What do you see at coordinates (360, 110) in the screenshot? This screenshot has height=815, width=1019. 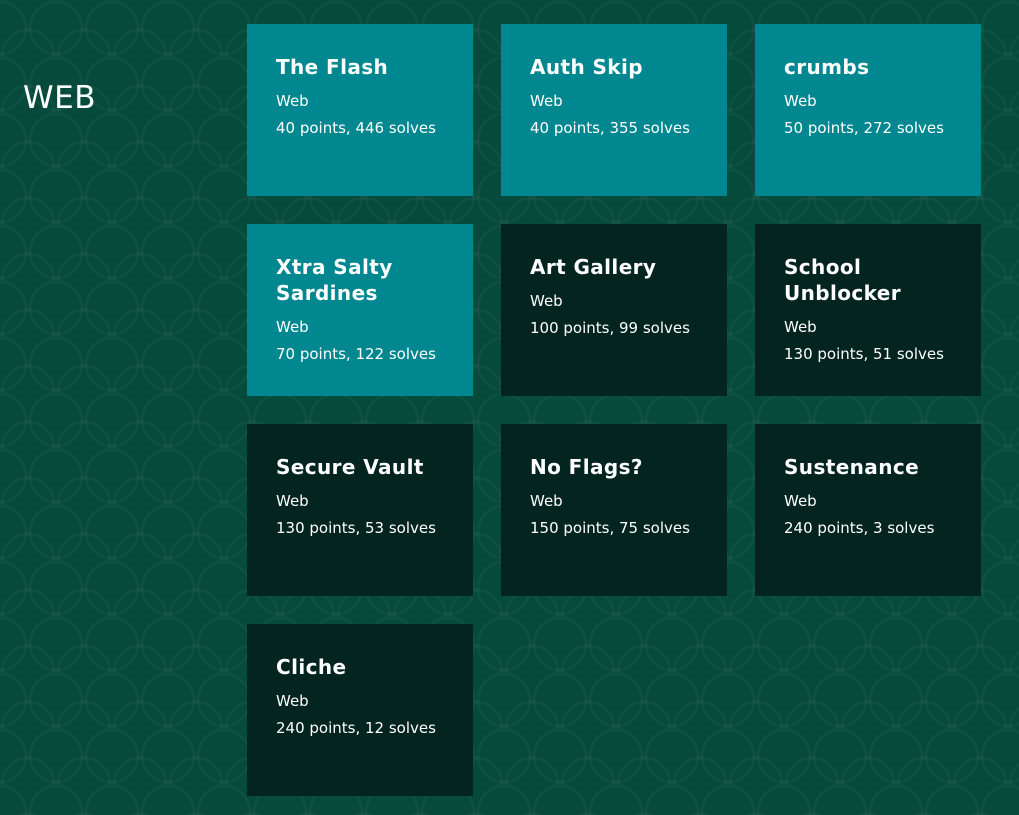 I see `challenge-card-the-flash: The Flash Web 40 points, 446 solves` at bounding box center [360, 110].